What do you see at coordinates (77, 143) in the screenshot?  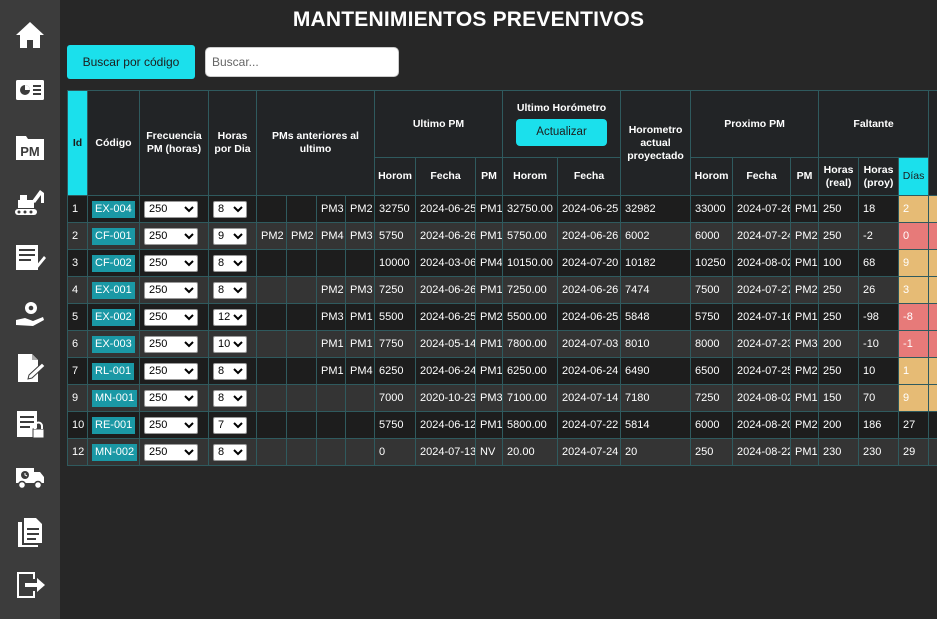 I see `header-id: Id` at bounding box center [77, 143].